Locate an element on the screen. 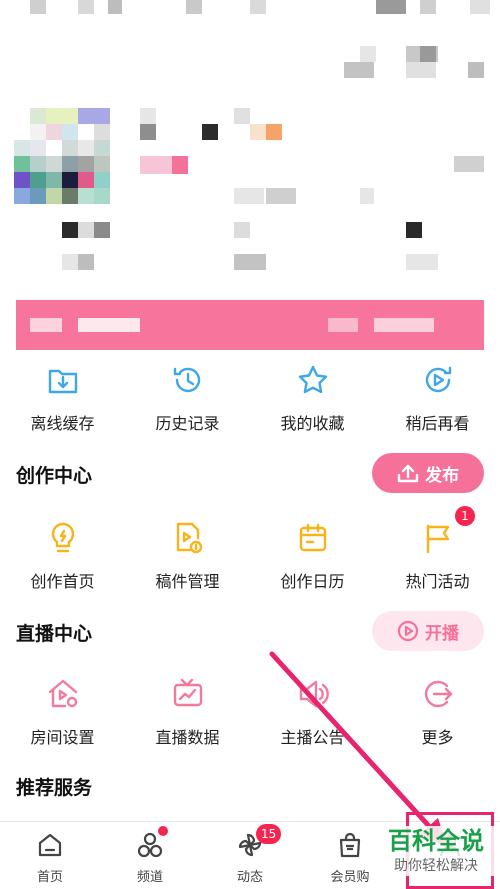  more-arrow-icon is located at coordinates (438, 694).